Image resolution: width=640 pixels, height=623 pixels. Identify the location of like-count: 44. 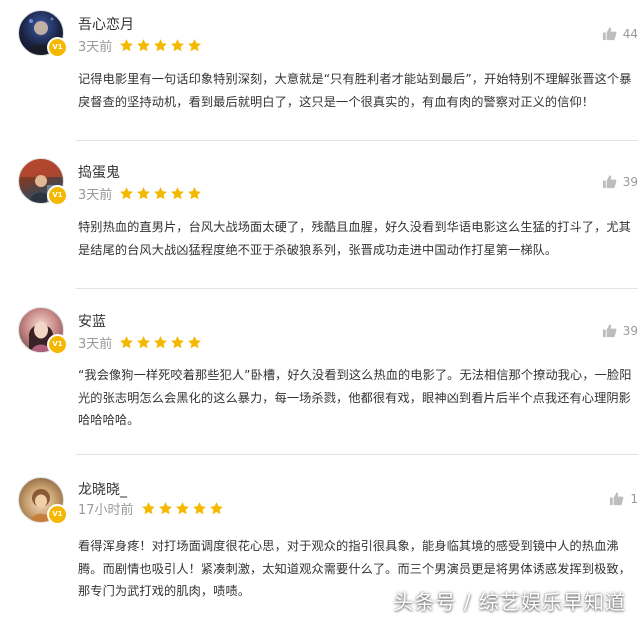
(630, 33).